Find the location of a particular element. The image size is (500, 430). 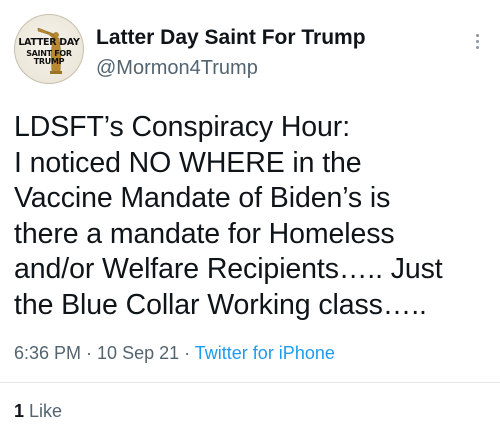

avatar: LATTER DAY SAINT FOR TRUMP is located at coordinates (49, 49).